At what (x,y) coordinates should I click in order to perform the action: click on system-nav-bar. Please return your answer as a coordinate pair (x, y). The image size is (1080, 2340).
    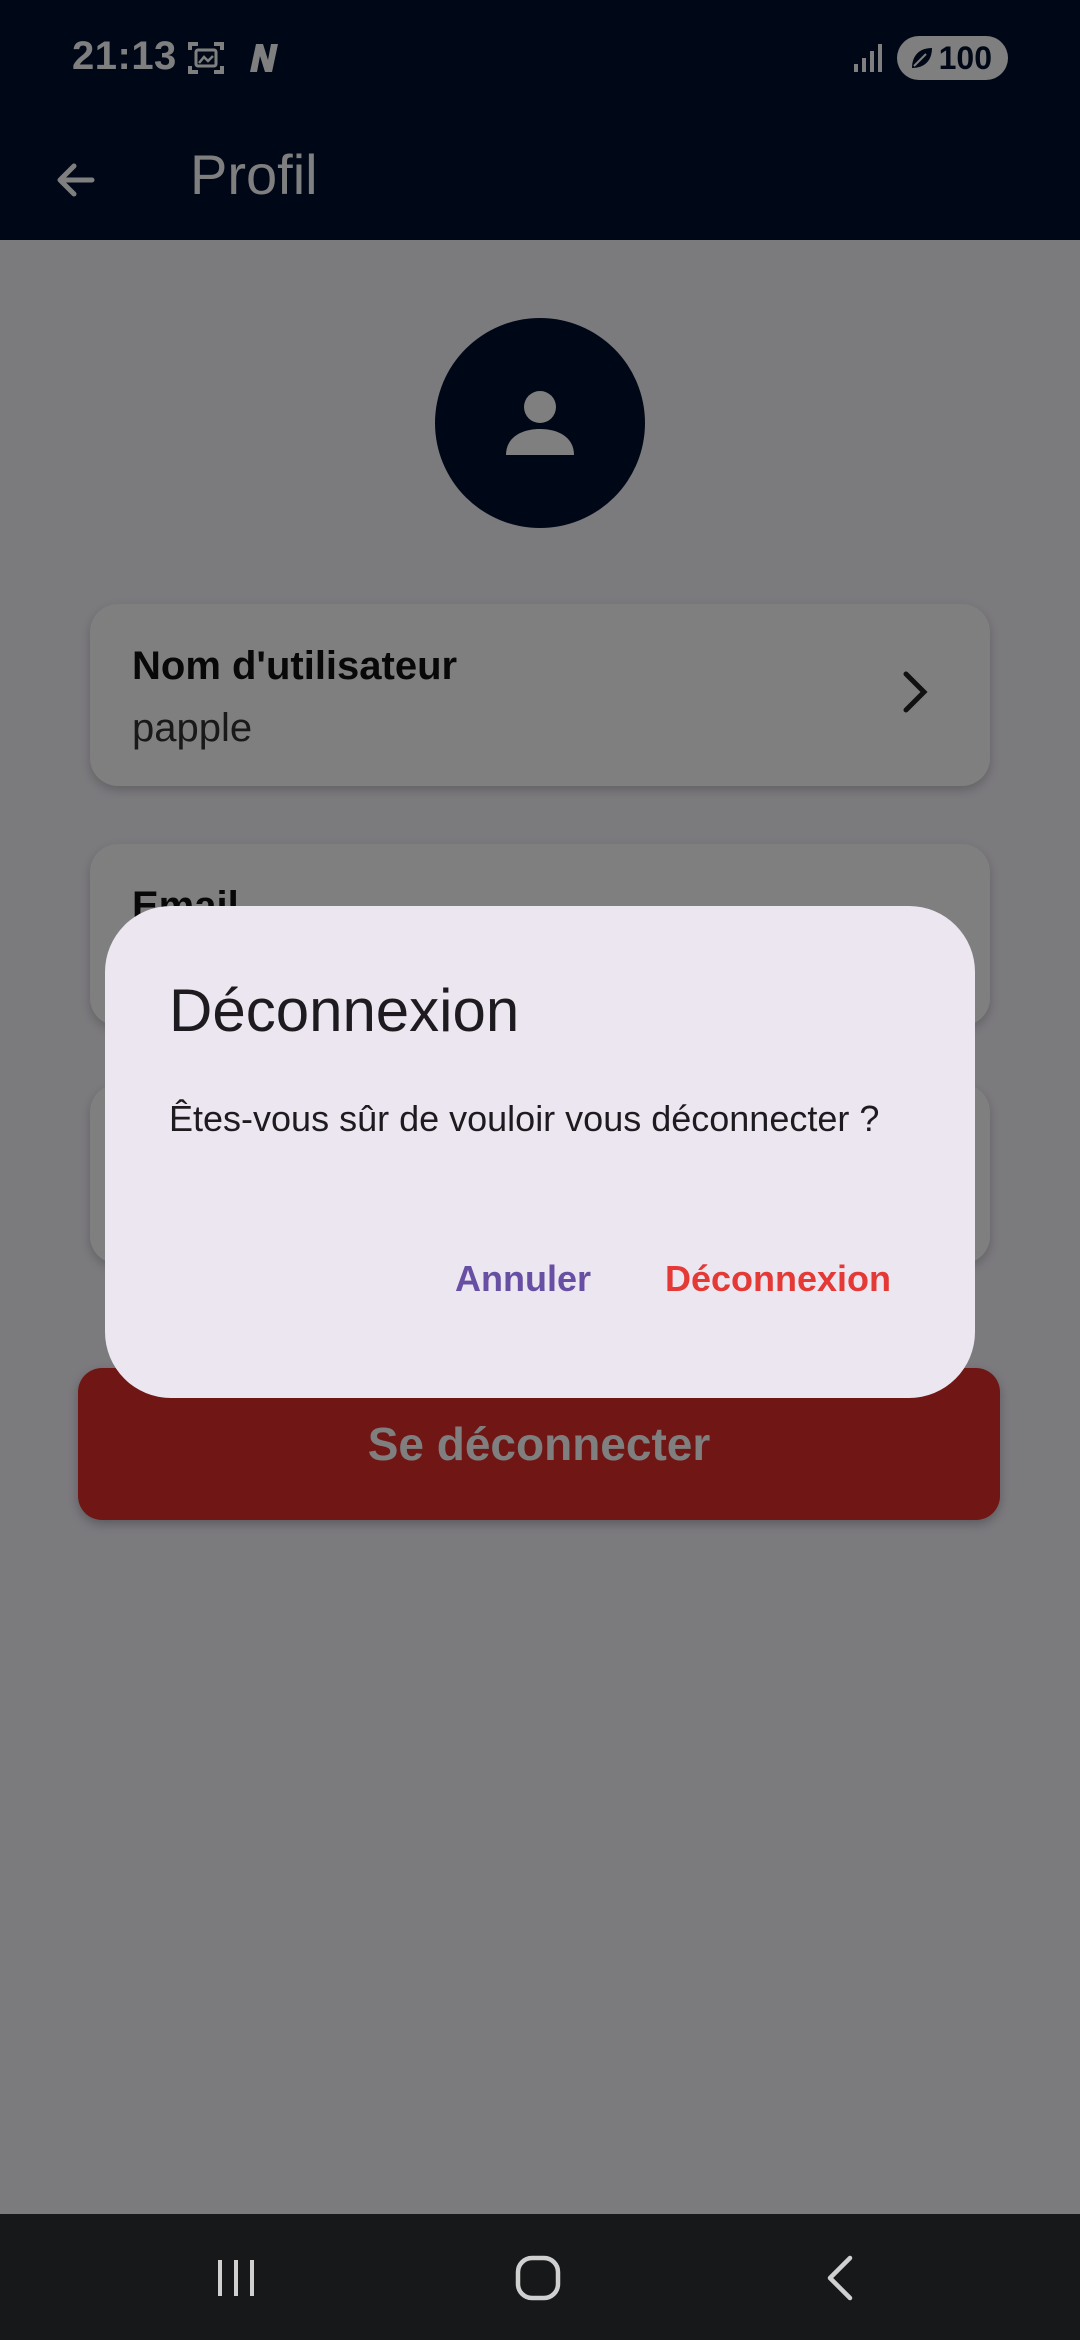
    Looking at the image, I should click on (540, 2277).